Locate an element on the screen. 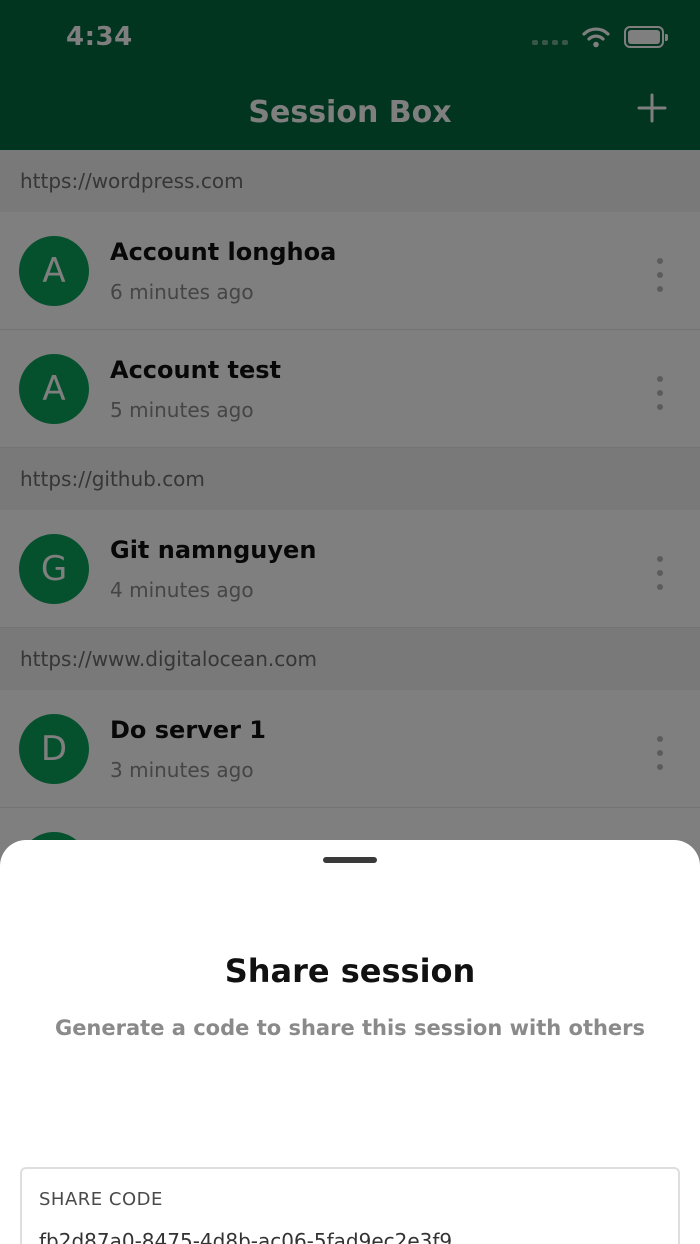 This screenshot has height=1244, width=700. sheet-title: Share session is located at coordinates (350, 971).